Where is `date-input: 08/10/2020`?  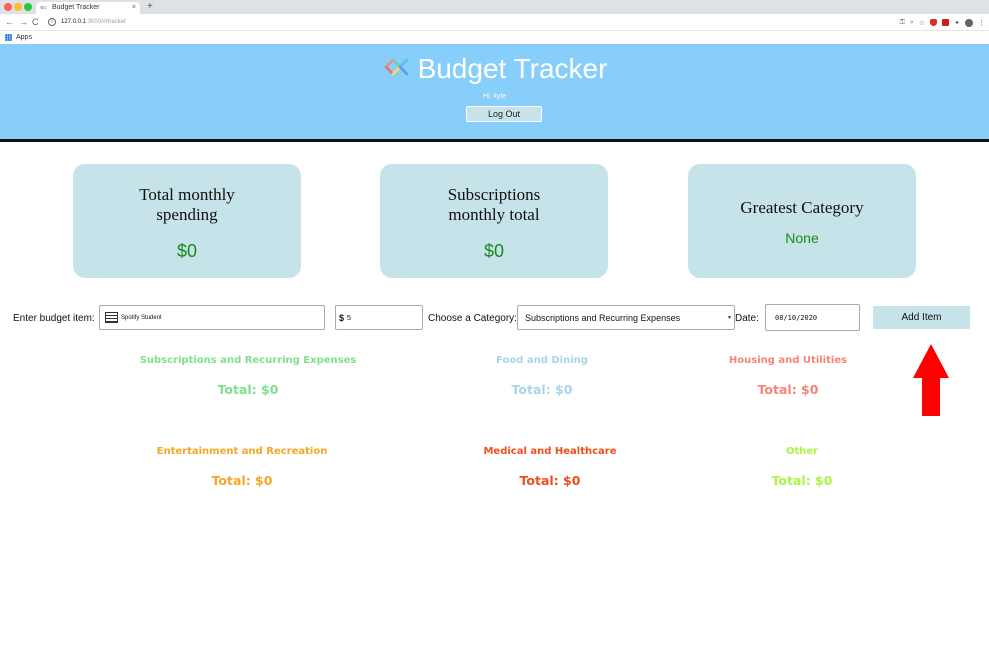
date-input: 08/10/2020 is located at coordinates (812, 317).